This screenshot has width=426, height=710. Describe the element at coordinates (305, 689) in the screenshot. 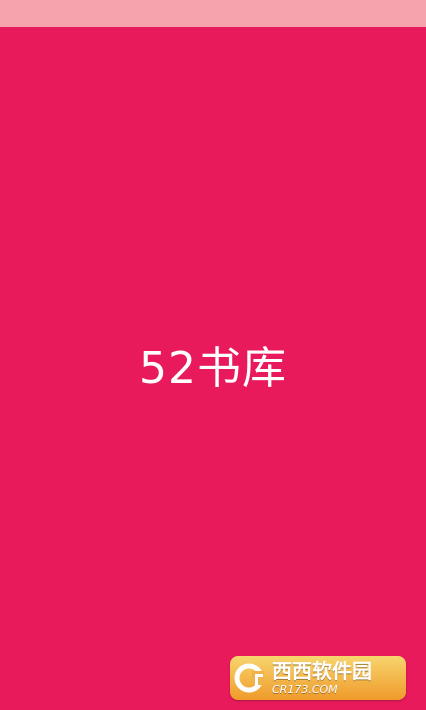

I see `watermark-domain: CR173.COM` at that location.